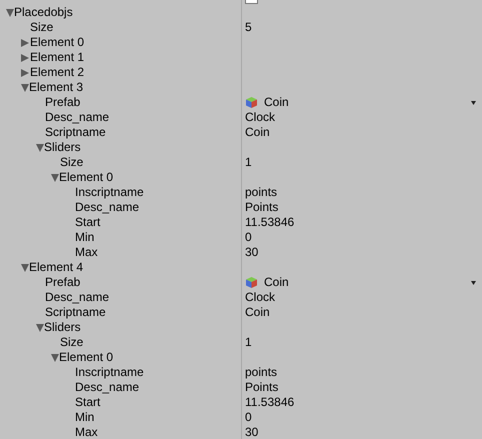 This screenshot has height=439, width=482. What do you see at coordinates (56, 87) in the screenshot?
I see `foldout-label: Element 3` at bounding box center [56, 87].